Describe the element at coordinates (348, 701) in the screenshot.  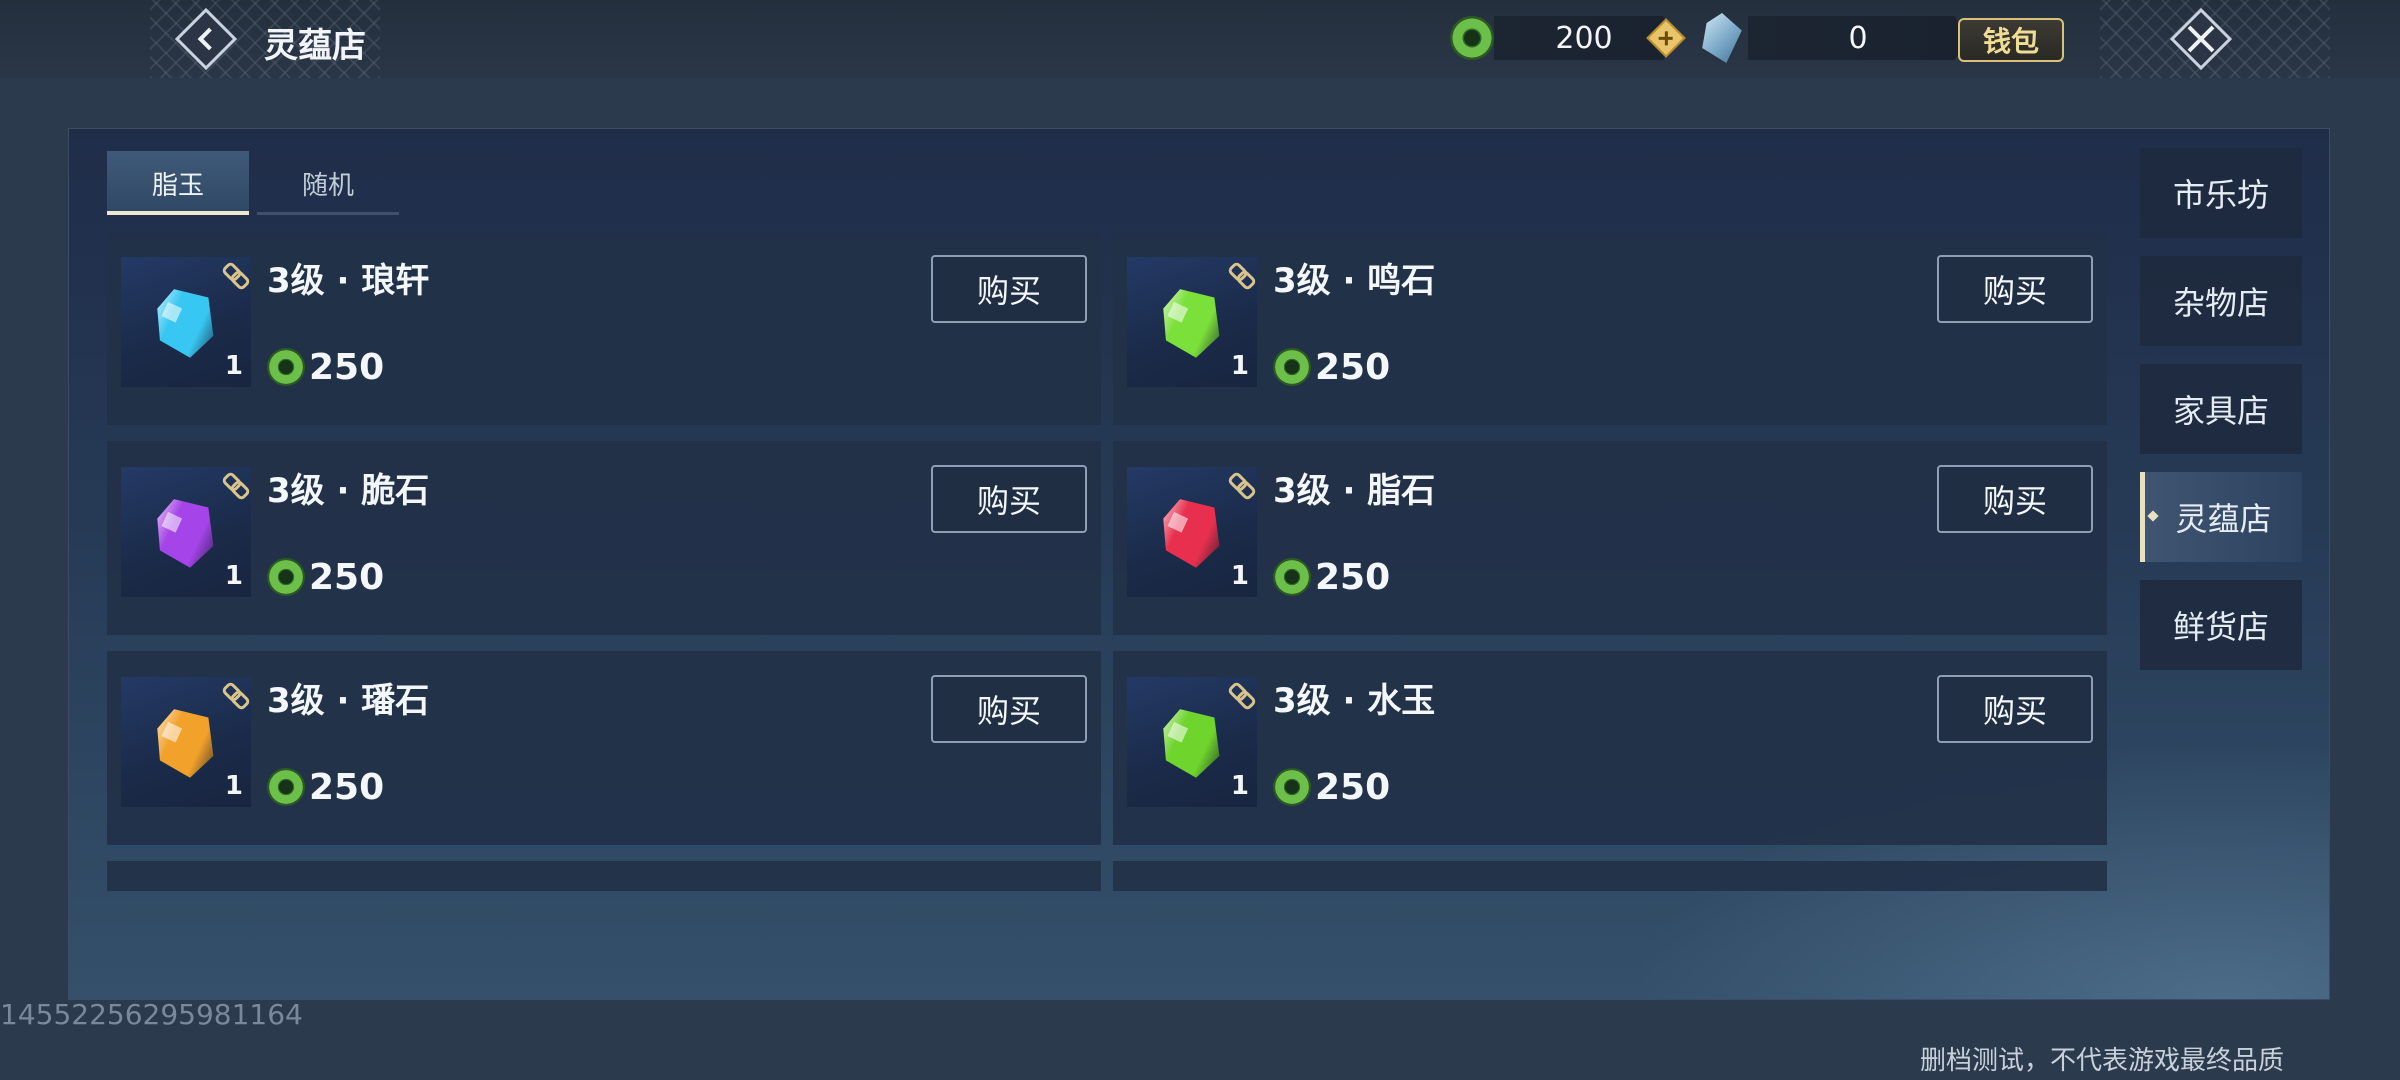
I see `item-name: 3级 · 璠石` at that location.